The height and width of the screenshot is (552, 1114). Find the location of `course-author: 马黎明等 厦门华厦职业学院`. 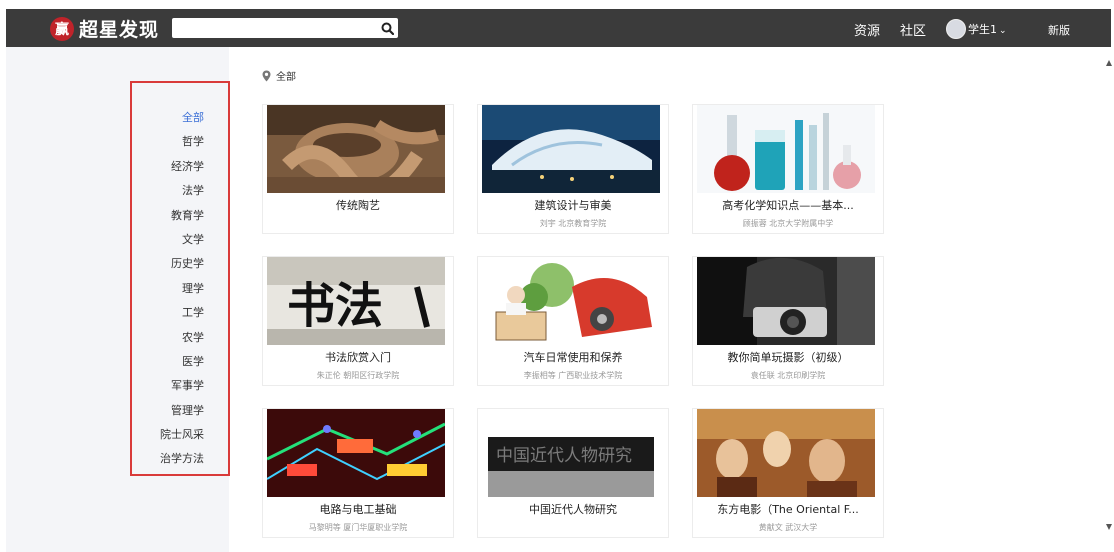

course-author: 马黎明等 厦门华厦职业学院 is located at coordinates (358, 527).